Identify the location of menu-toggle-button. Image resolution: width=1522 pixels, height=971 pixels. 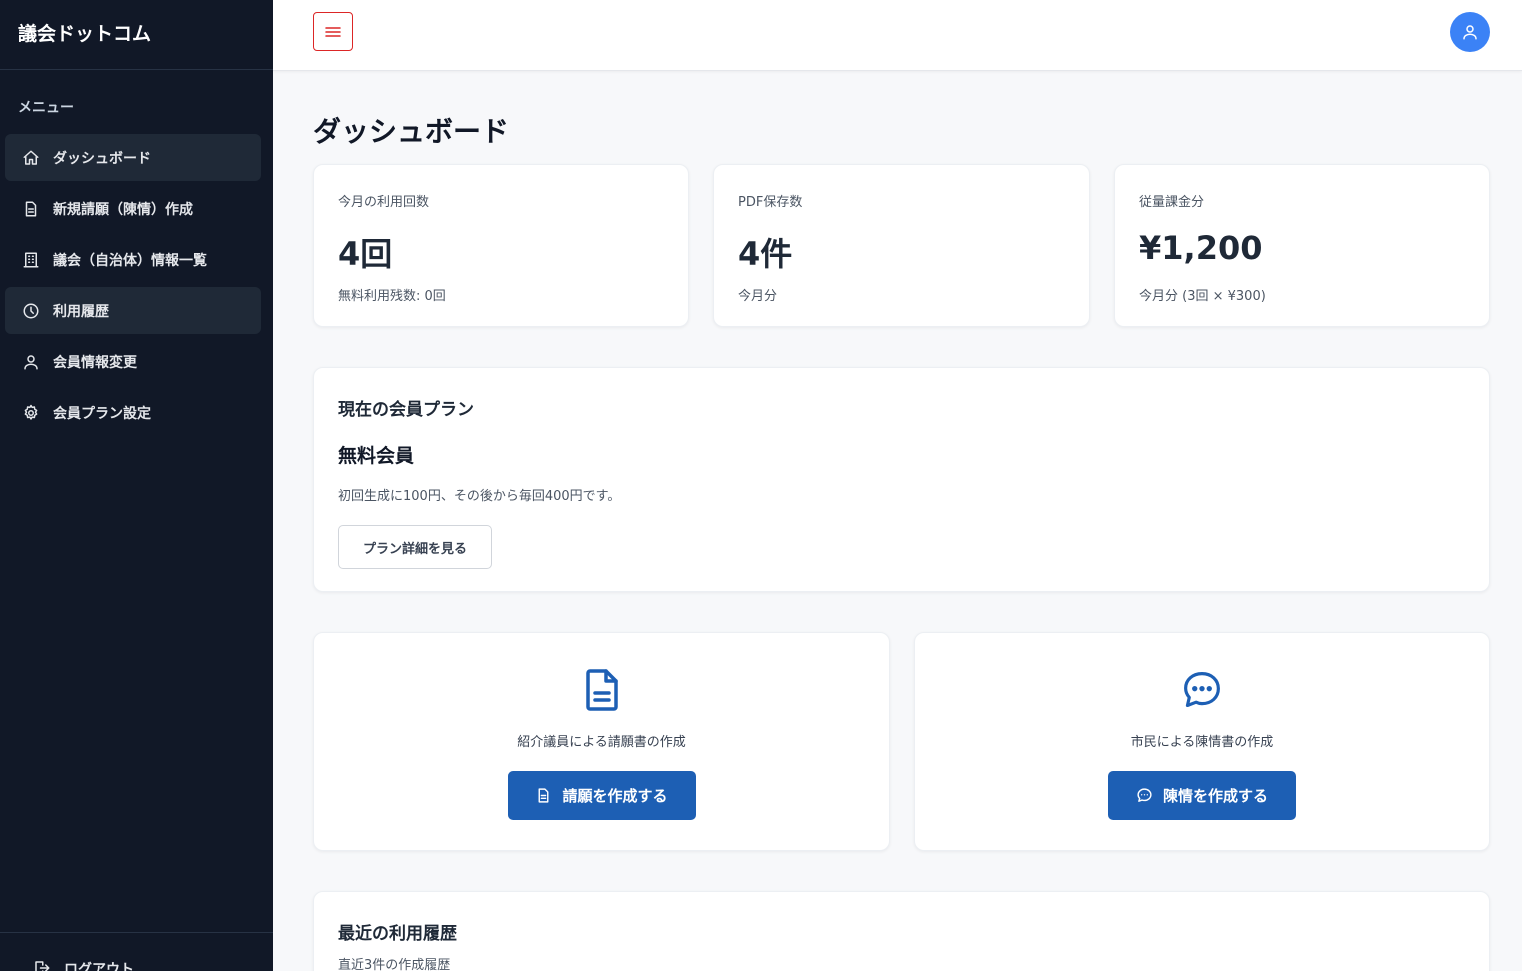
(333, 31).